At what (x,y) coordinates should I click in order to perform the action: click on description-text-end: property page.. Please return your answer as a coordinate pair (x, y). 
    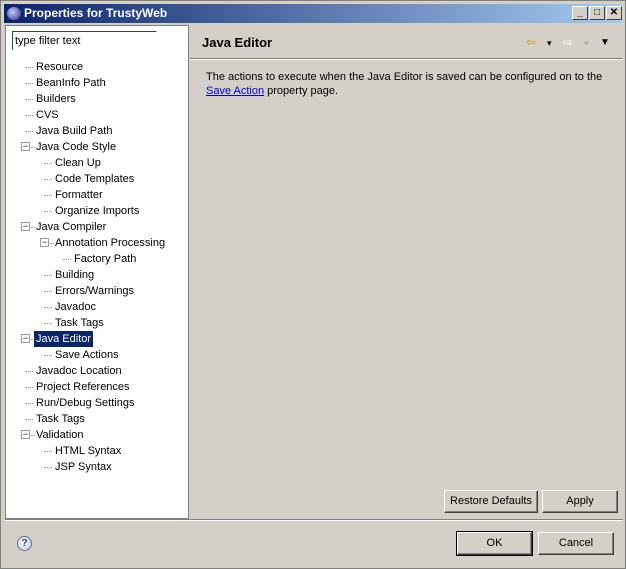
    Looking at the image, I should click on (301, 91).